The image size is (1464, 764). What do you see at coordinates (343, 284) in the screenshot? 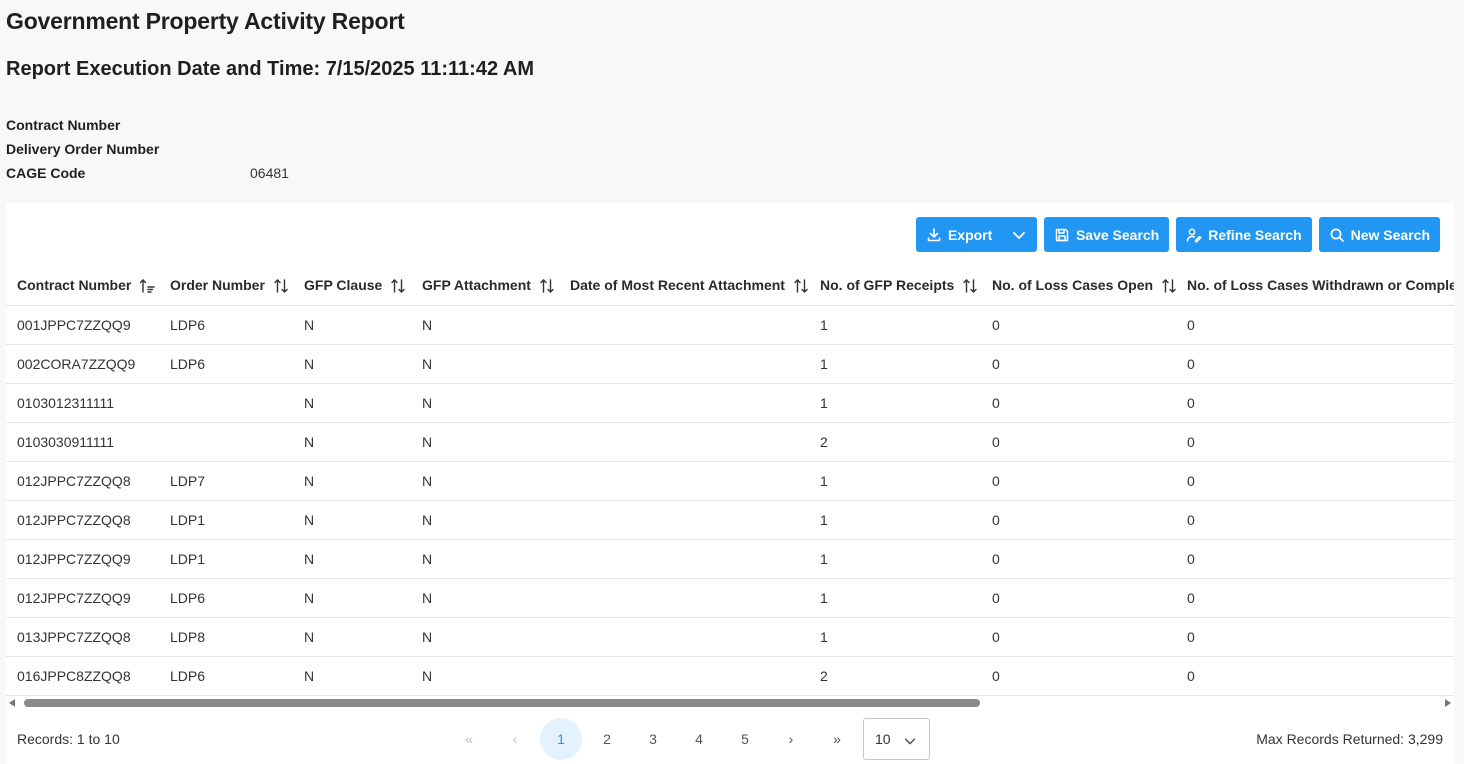
I see `column-header-label: GFP Clause` at bounding box center [343, 284].